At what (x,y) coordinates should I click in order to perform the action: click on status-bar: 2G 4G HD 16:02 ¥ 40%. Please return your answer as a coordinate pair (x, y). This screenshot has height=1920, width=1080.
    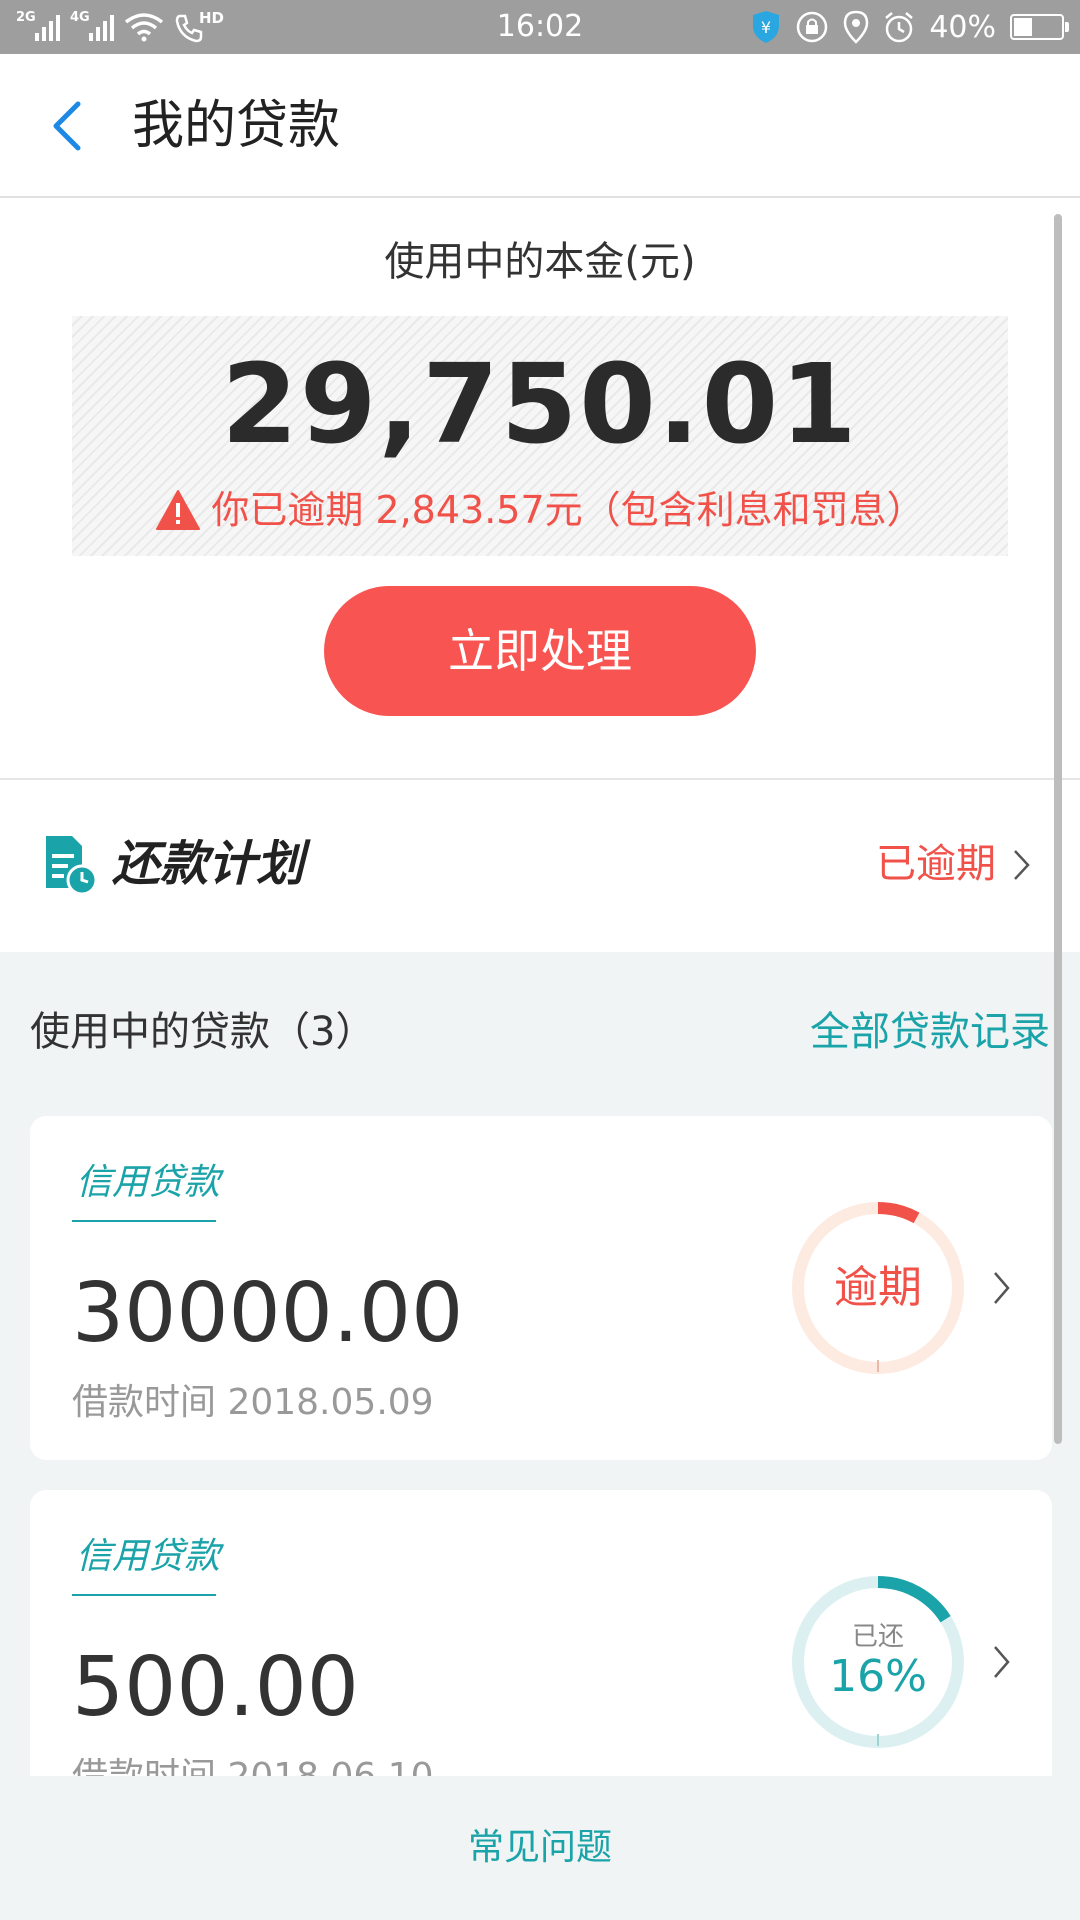
    Looking at the image, I should click on (540, 27).